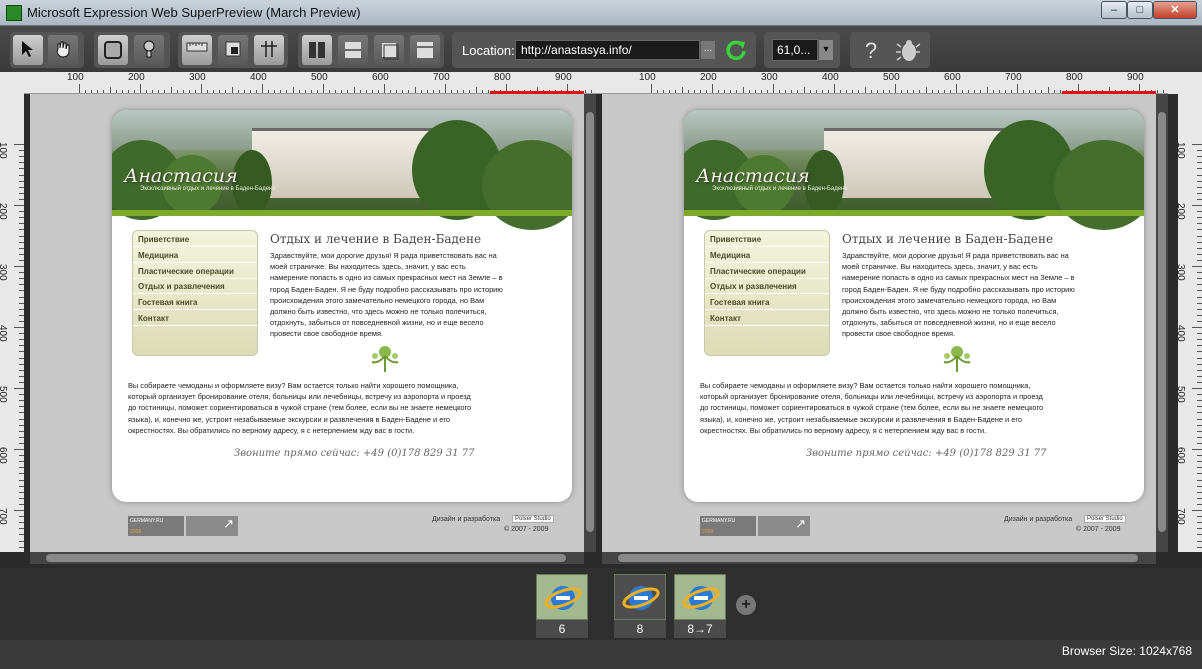 The width and height of the screenshot is (1202, 669). I want to click on right-horizontal-scroll-thumb, so click(878, 558).